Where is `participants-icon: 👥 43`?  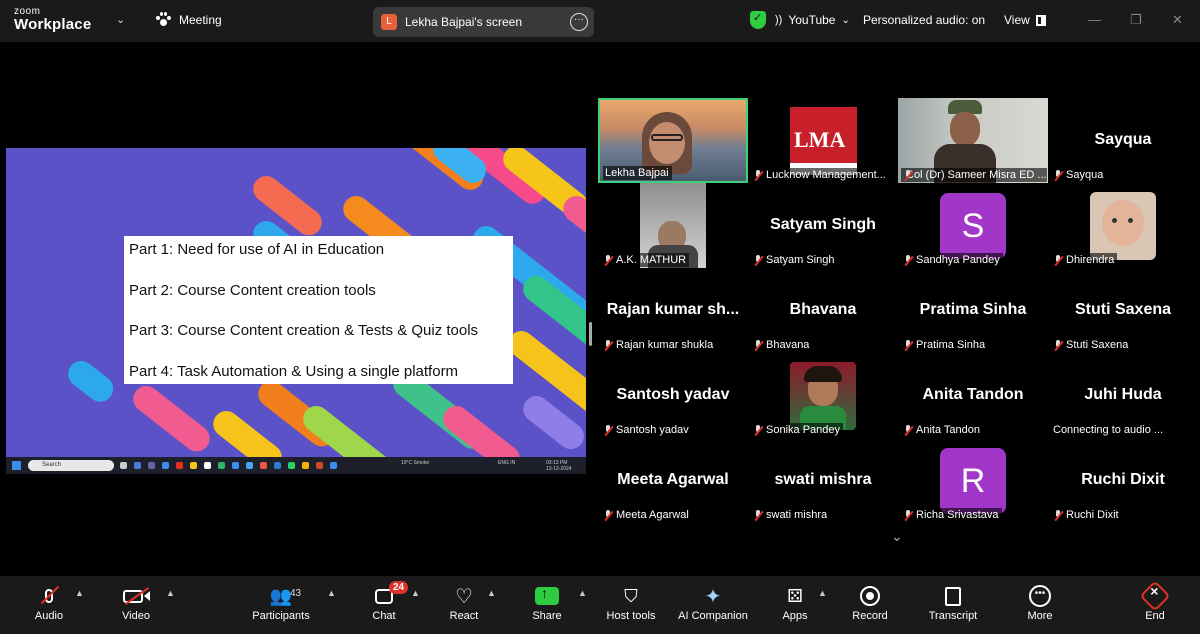
participants-icon: 👥 43 is located at coordinates (285, 595).